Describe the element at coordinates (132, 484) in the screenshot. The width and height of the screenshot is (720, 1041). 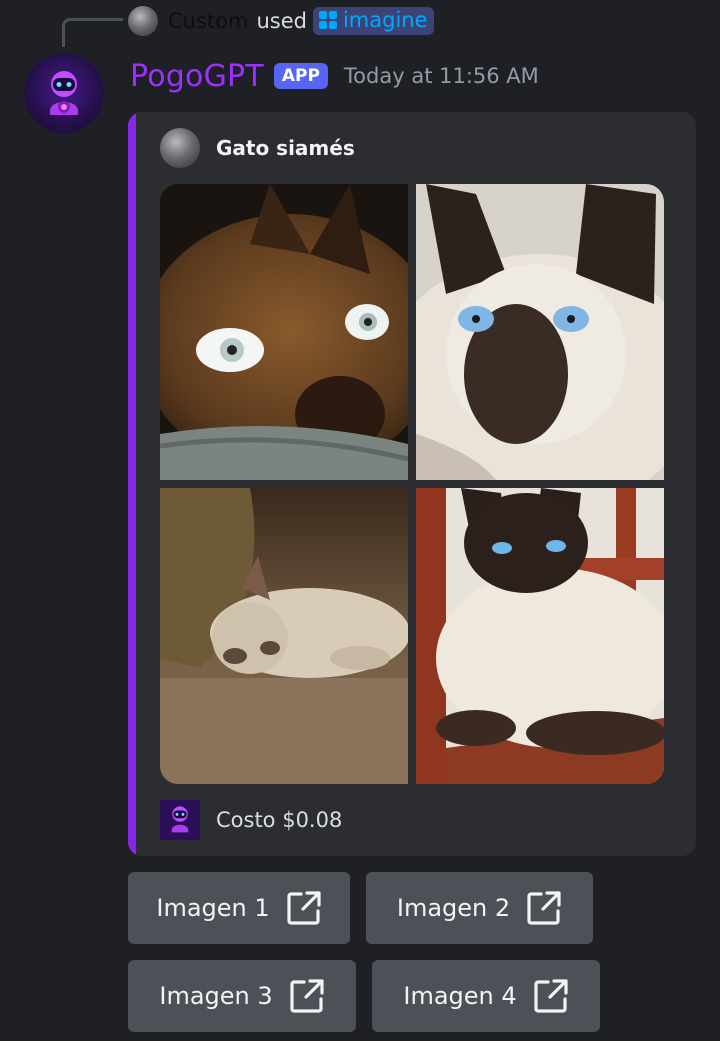
I see `embed-accent-bar` at that location.